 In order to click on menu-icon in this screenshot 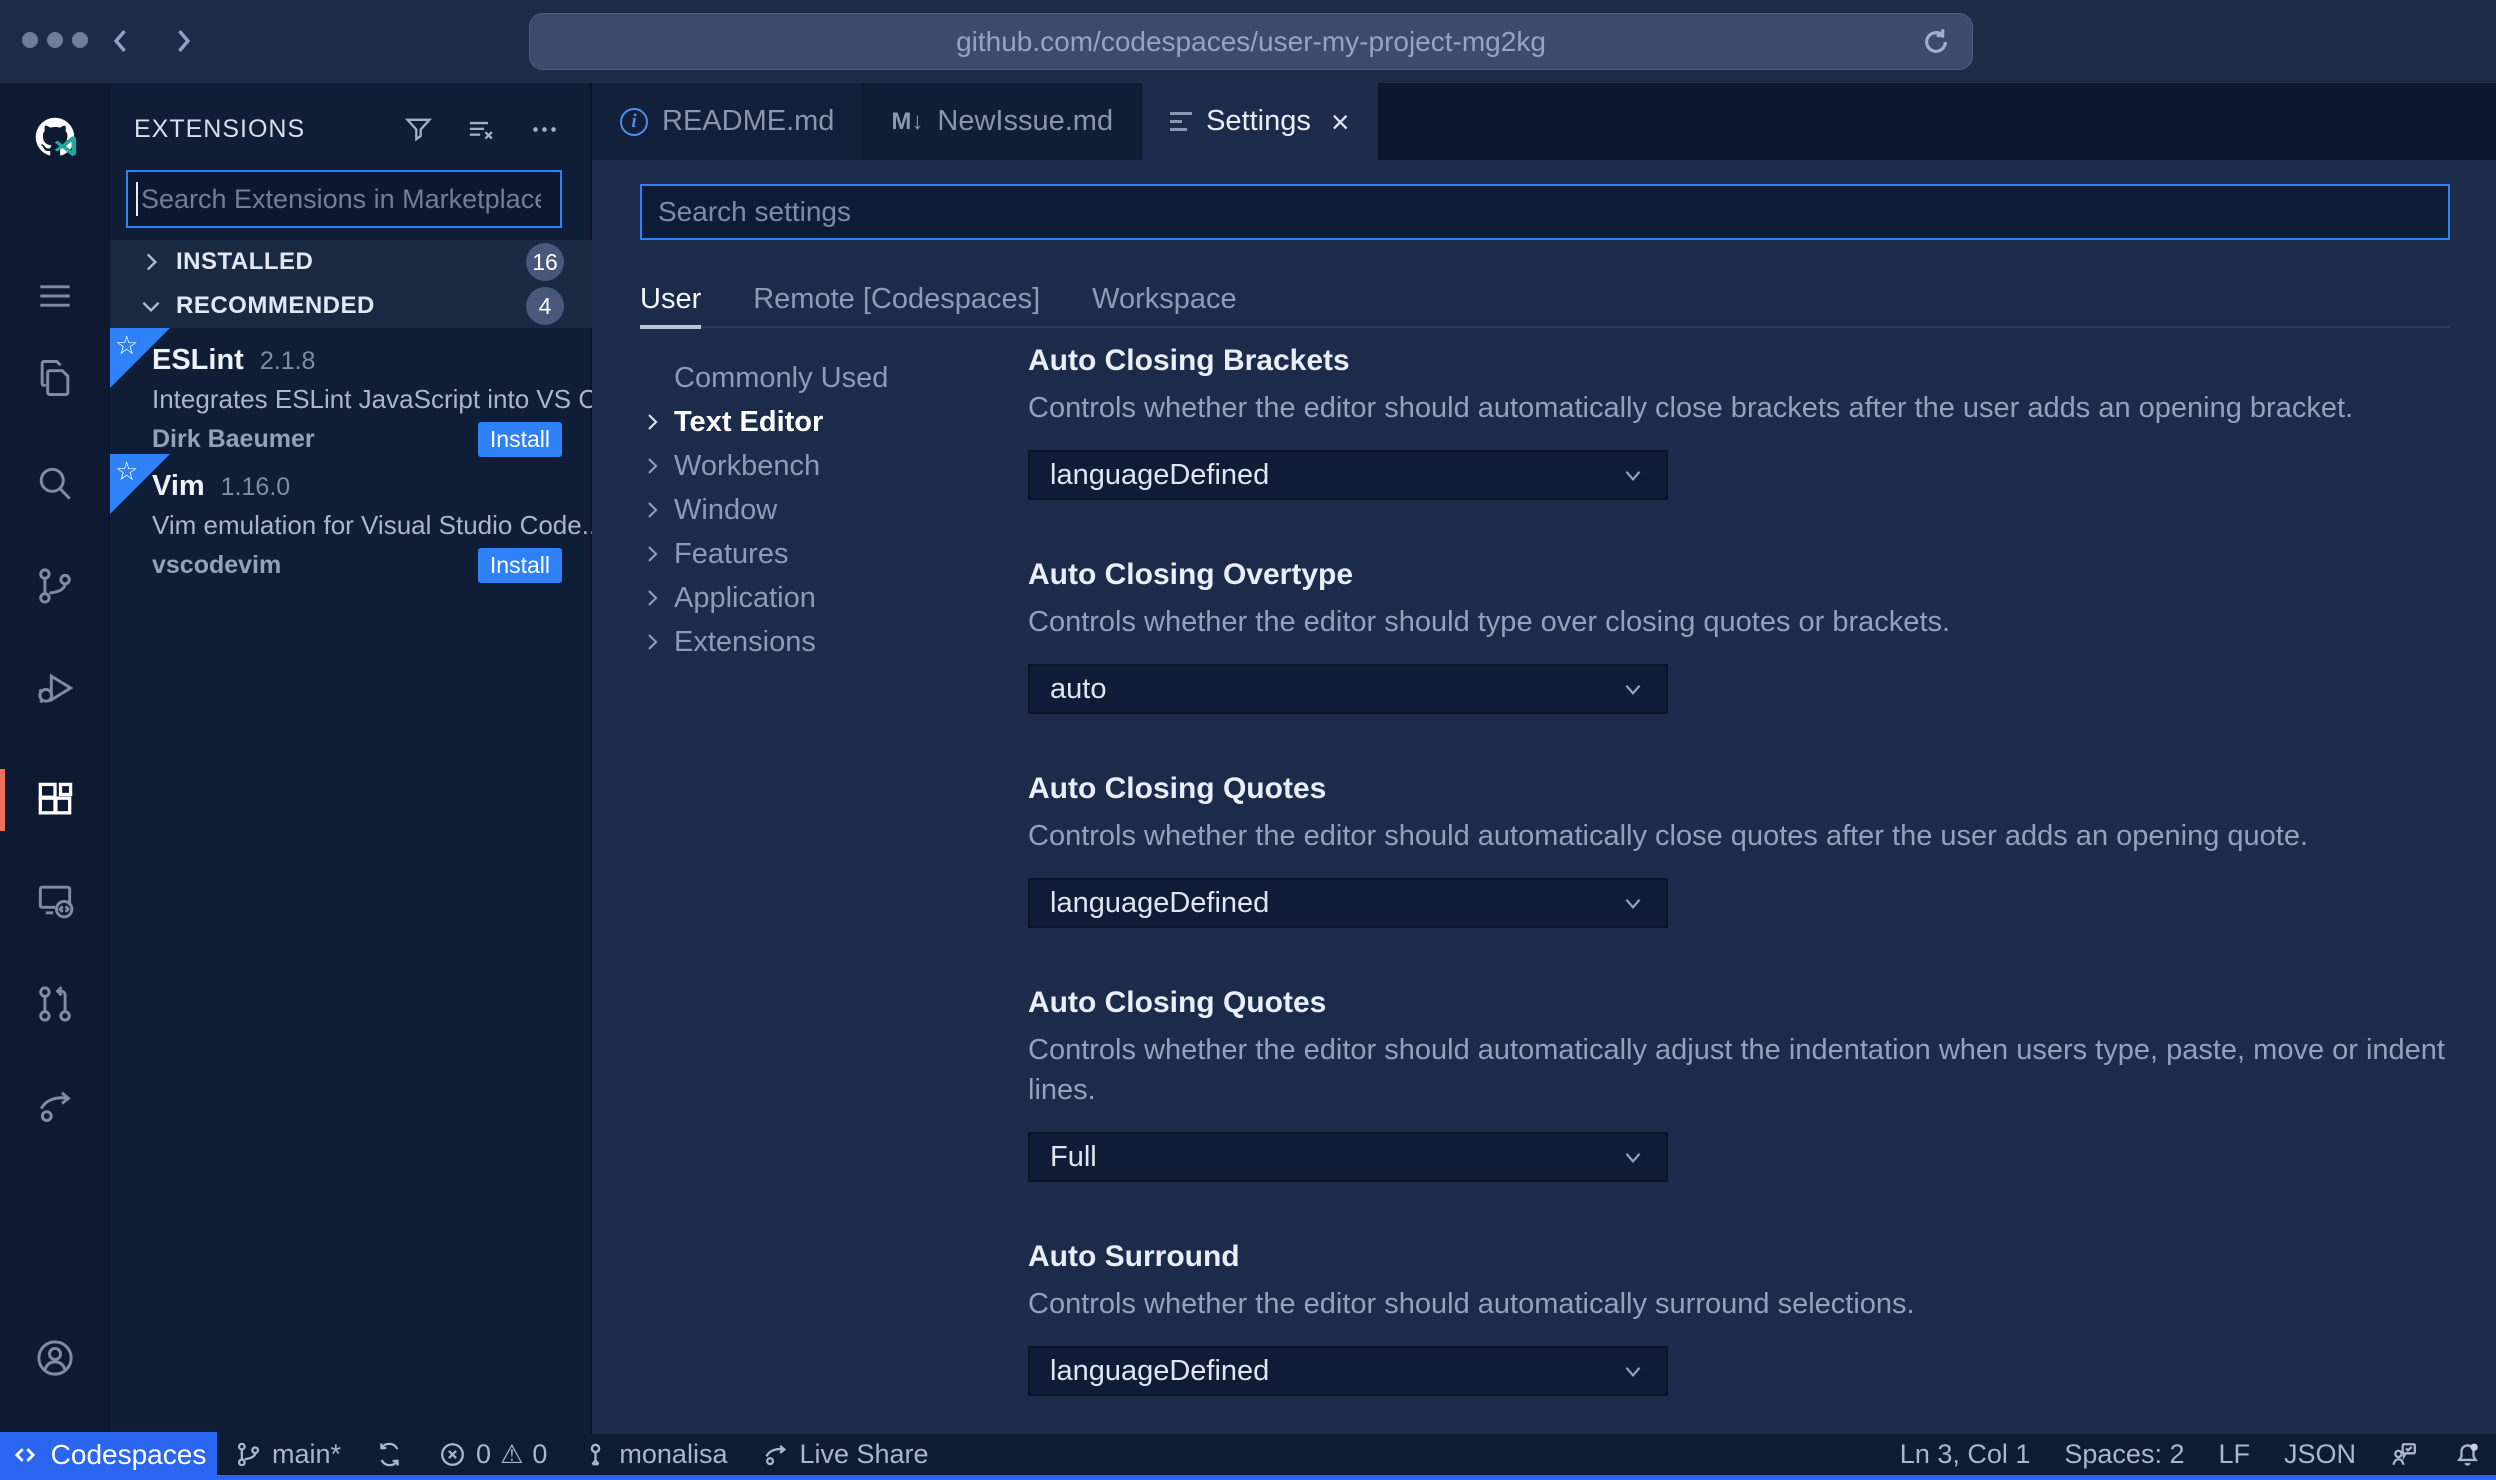, I will do `click(55, 296)`.